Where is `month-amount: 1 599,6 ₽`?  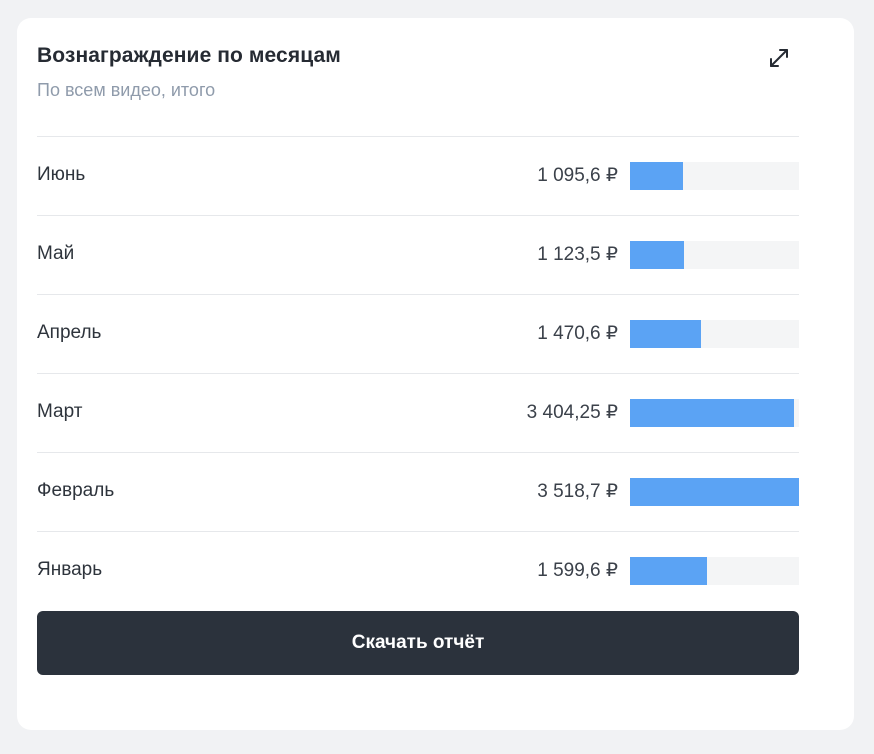 month-amount: 1 599,6 ₽ is located at coordinates (577, 570).